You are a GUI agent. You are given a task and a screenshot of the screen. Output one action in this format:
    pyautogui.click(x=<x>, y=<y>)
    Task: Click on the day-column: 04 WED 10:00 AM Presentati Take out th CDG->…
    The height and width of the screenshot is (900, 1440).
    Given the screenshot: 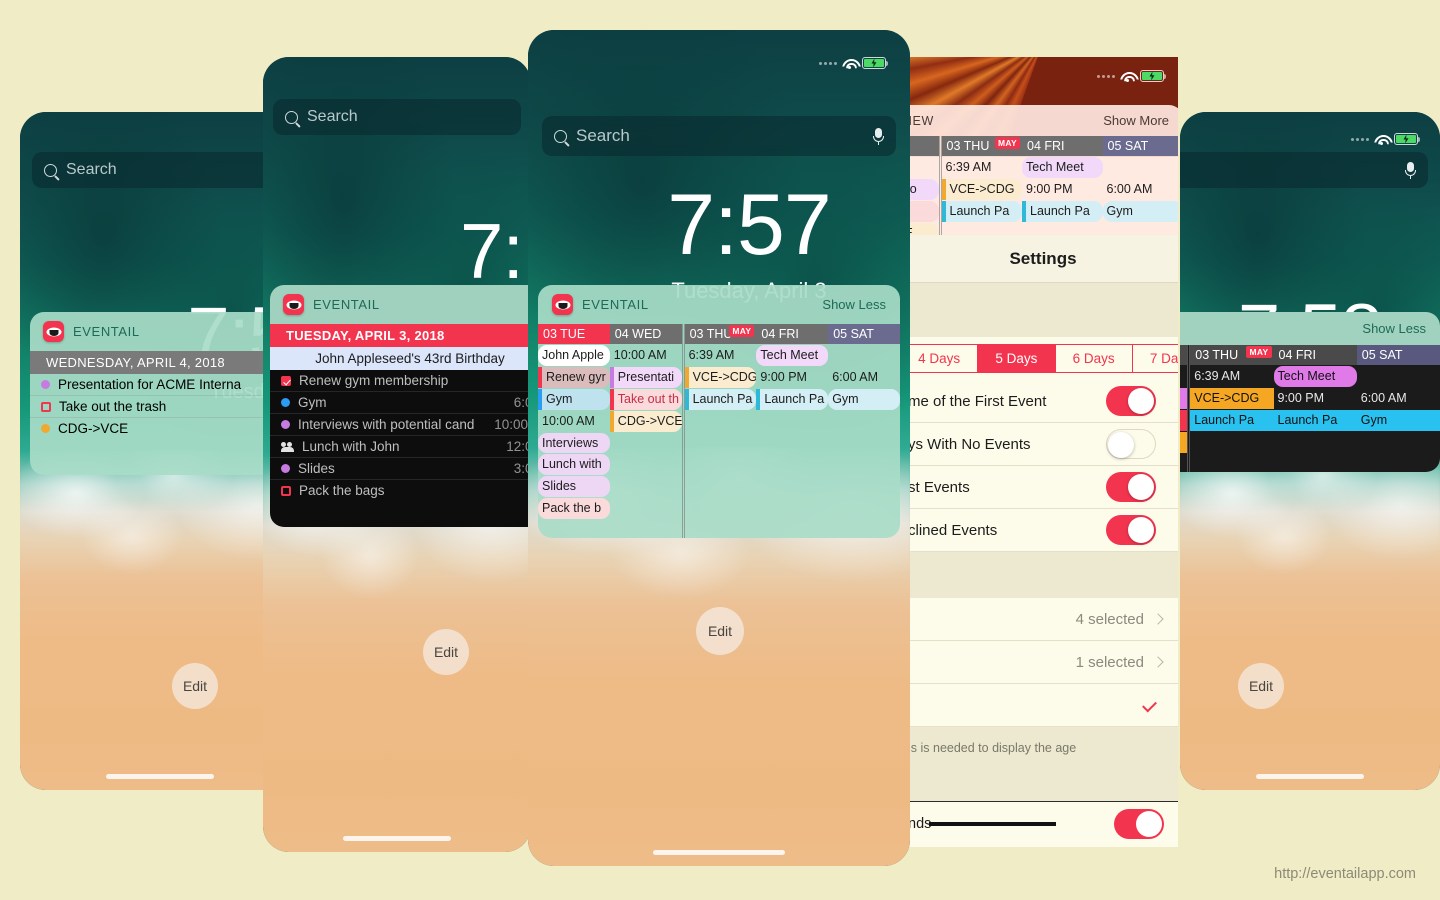 What is the action you would take?
    pyautogui.click(x=645, y=431)
    